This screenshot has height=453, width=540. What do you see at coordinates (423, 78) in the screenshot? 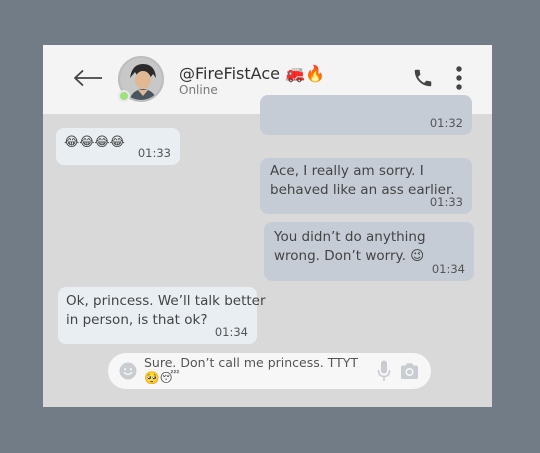
I see `phone-icon` at bounding box center [423, 78].